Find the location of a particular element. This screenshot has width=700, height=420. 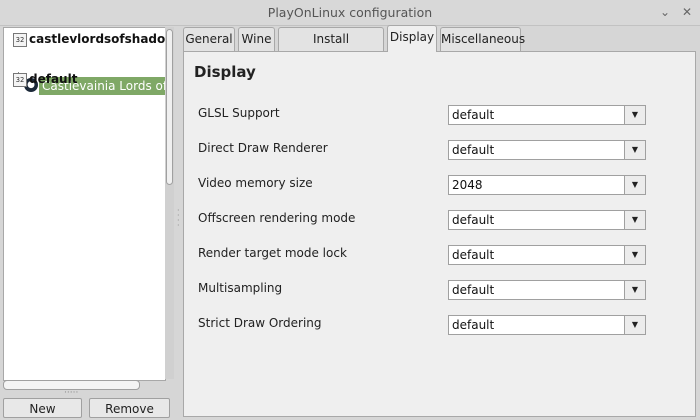

window-titlebar: PlayOnLinux configuration ⌄ ✕ is located at coordinates (350, 13).